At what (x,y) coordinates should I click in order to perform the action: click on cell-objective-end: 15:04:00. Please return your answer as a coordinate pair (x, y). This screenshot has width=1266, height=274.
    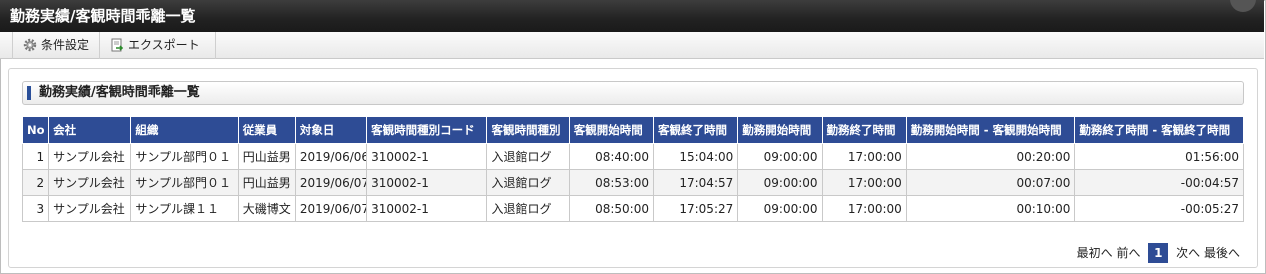
    Looking at the image, I should click on (695, 156).